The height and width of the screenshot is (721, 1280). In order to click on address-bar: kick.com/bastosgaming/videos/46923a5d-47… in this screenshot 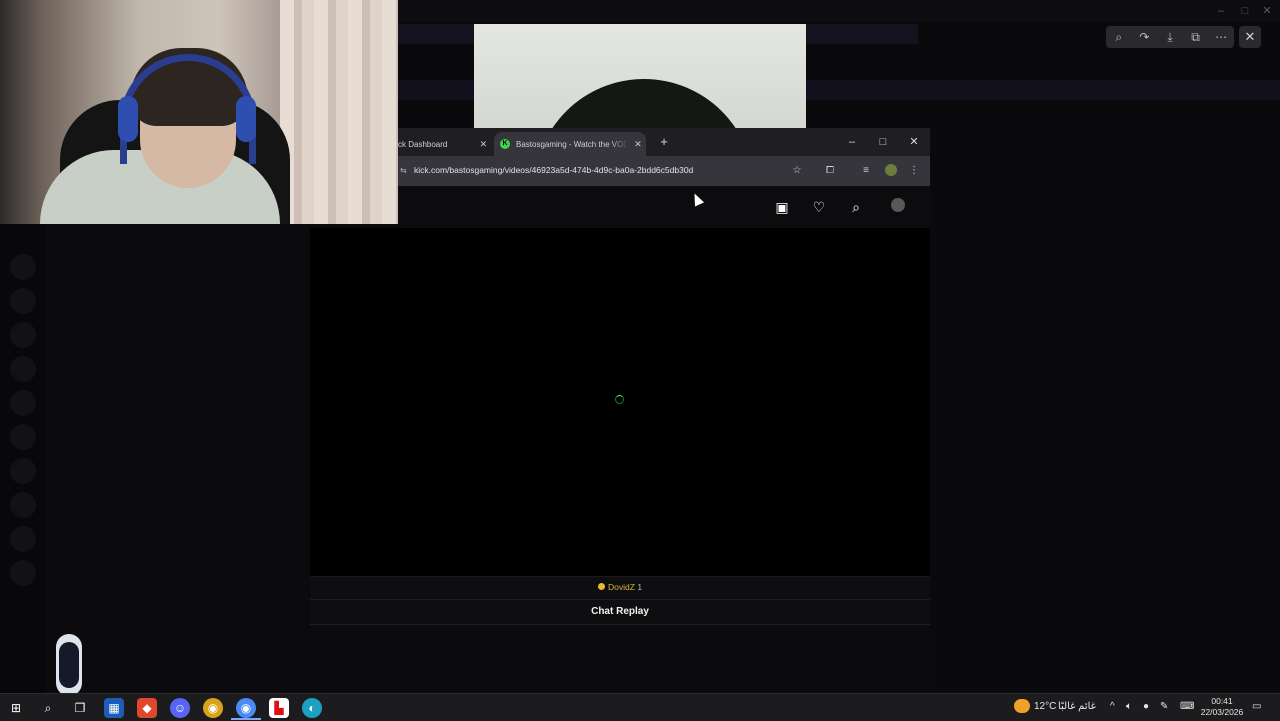, I will do `click(553, 170)`.